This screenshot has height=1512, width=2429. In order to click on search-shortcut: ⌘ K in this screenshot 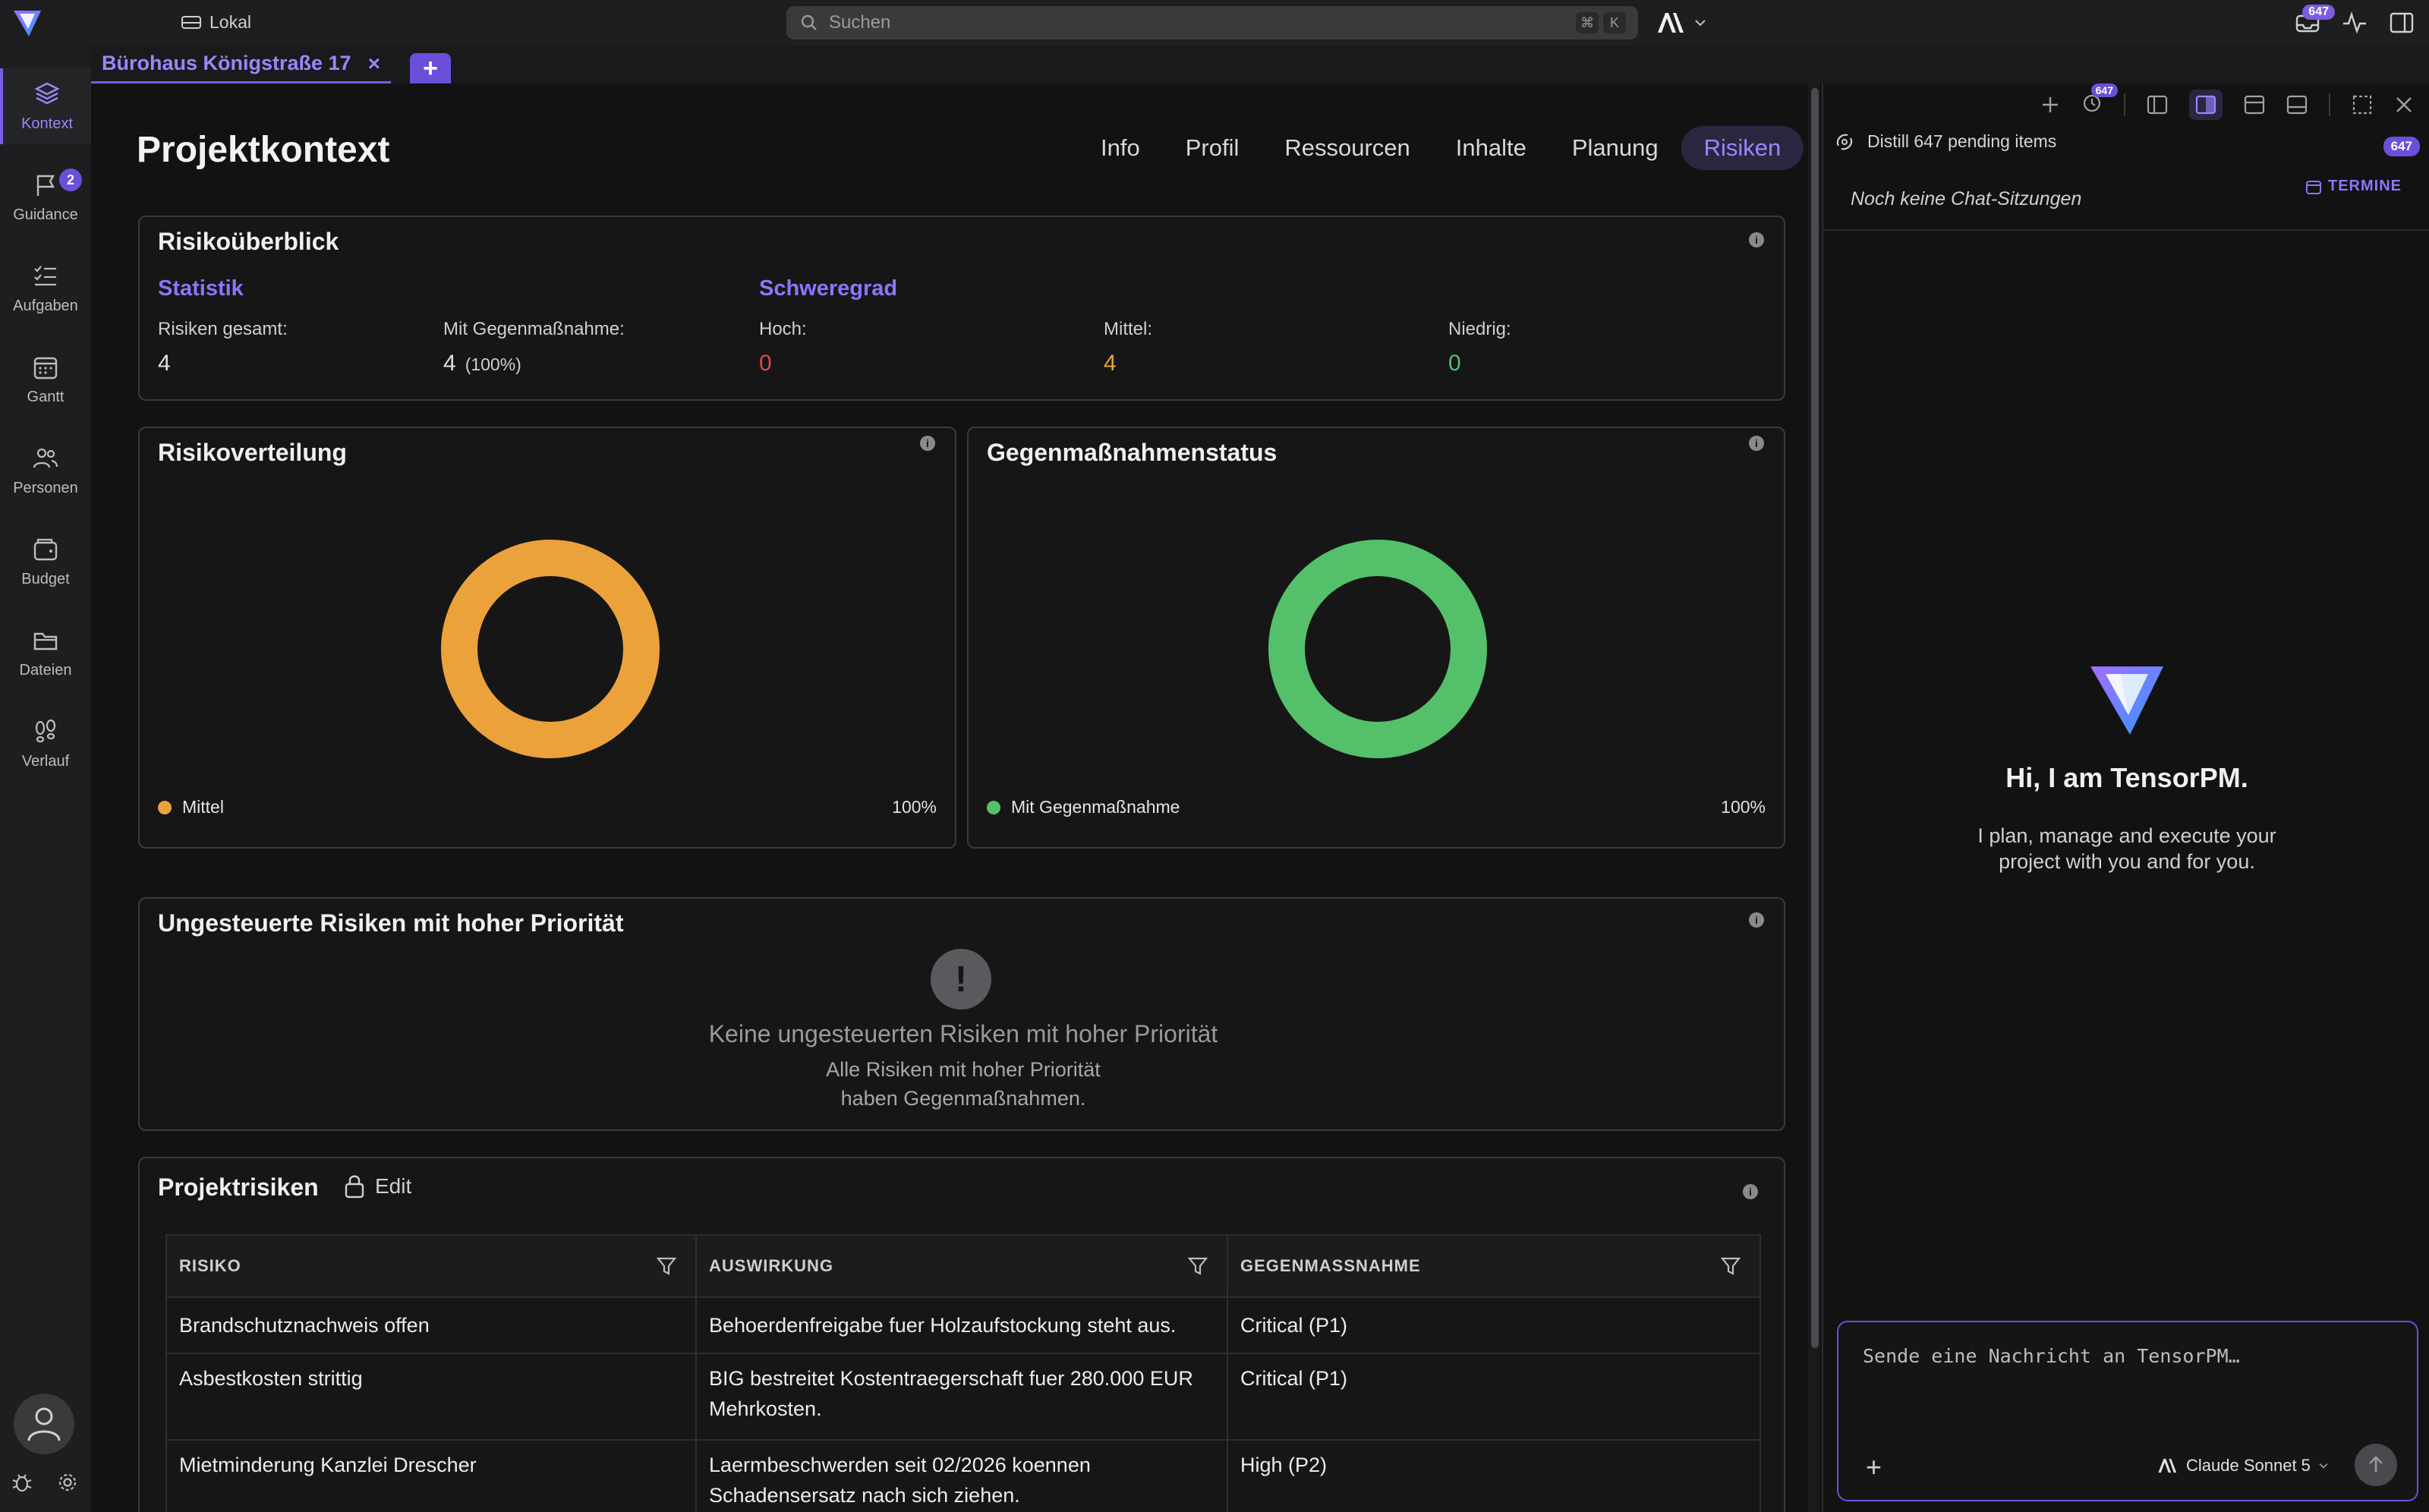, I will do `click(1601, 22)`.